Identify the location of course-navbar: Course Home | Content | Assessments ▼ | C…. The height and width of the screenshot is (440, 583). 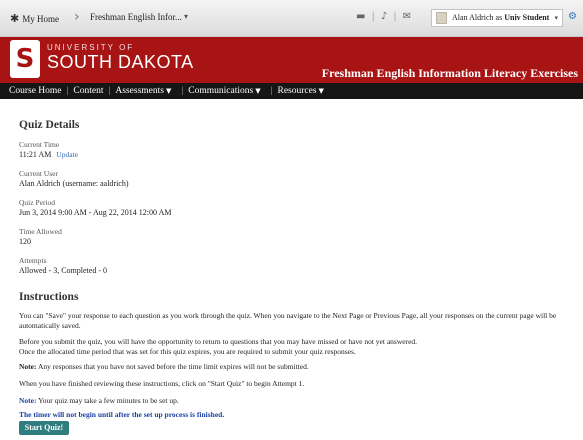
(291, 91).